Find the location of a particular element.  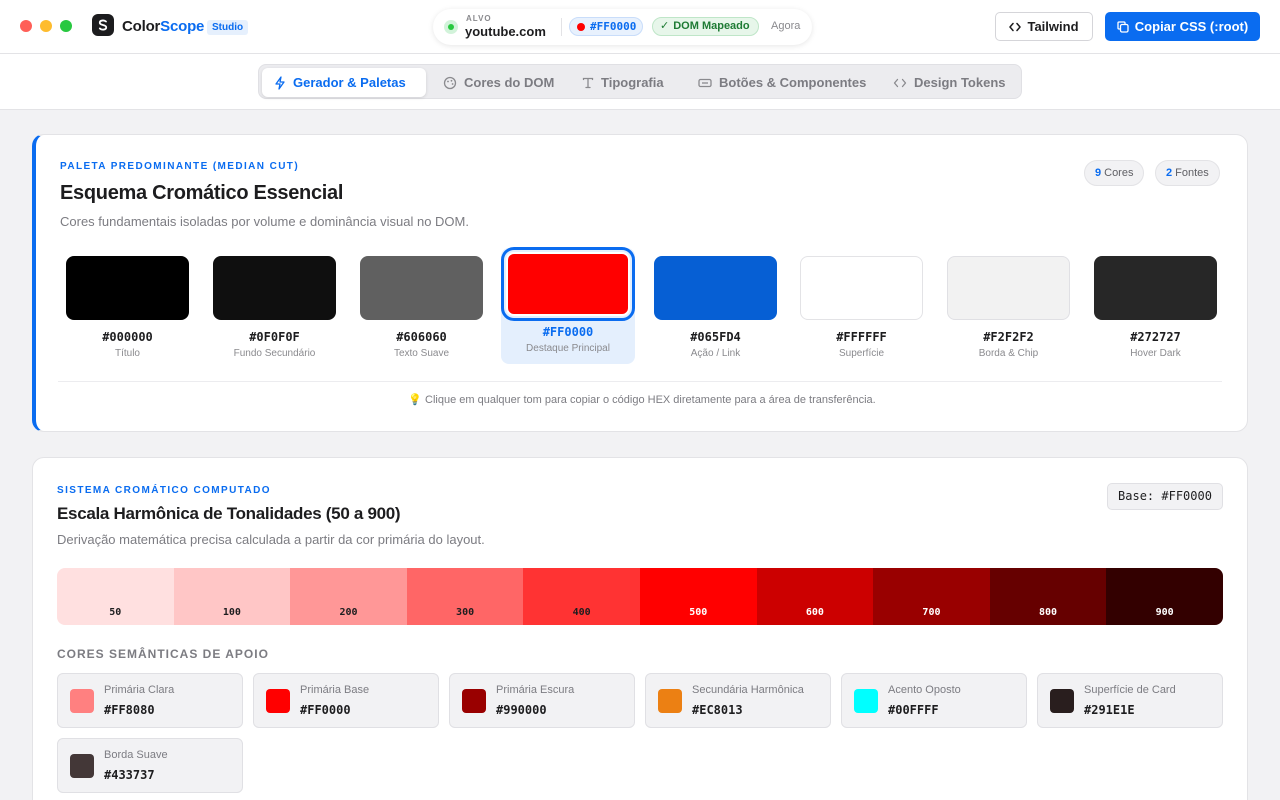

semantic-hex: #433737 is located at coordinates (129, 775).